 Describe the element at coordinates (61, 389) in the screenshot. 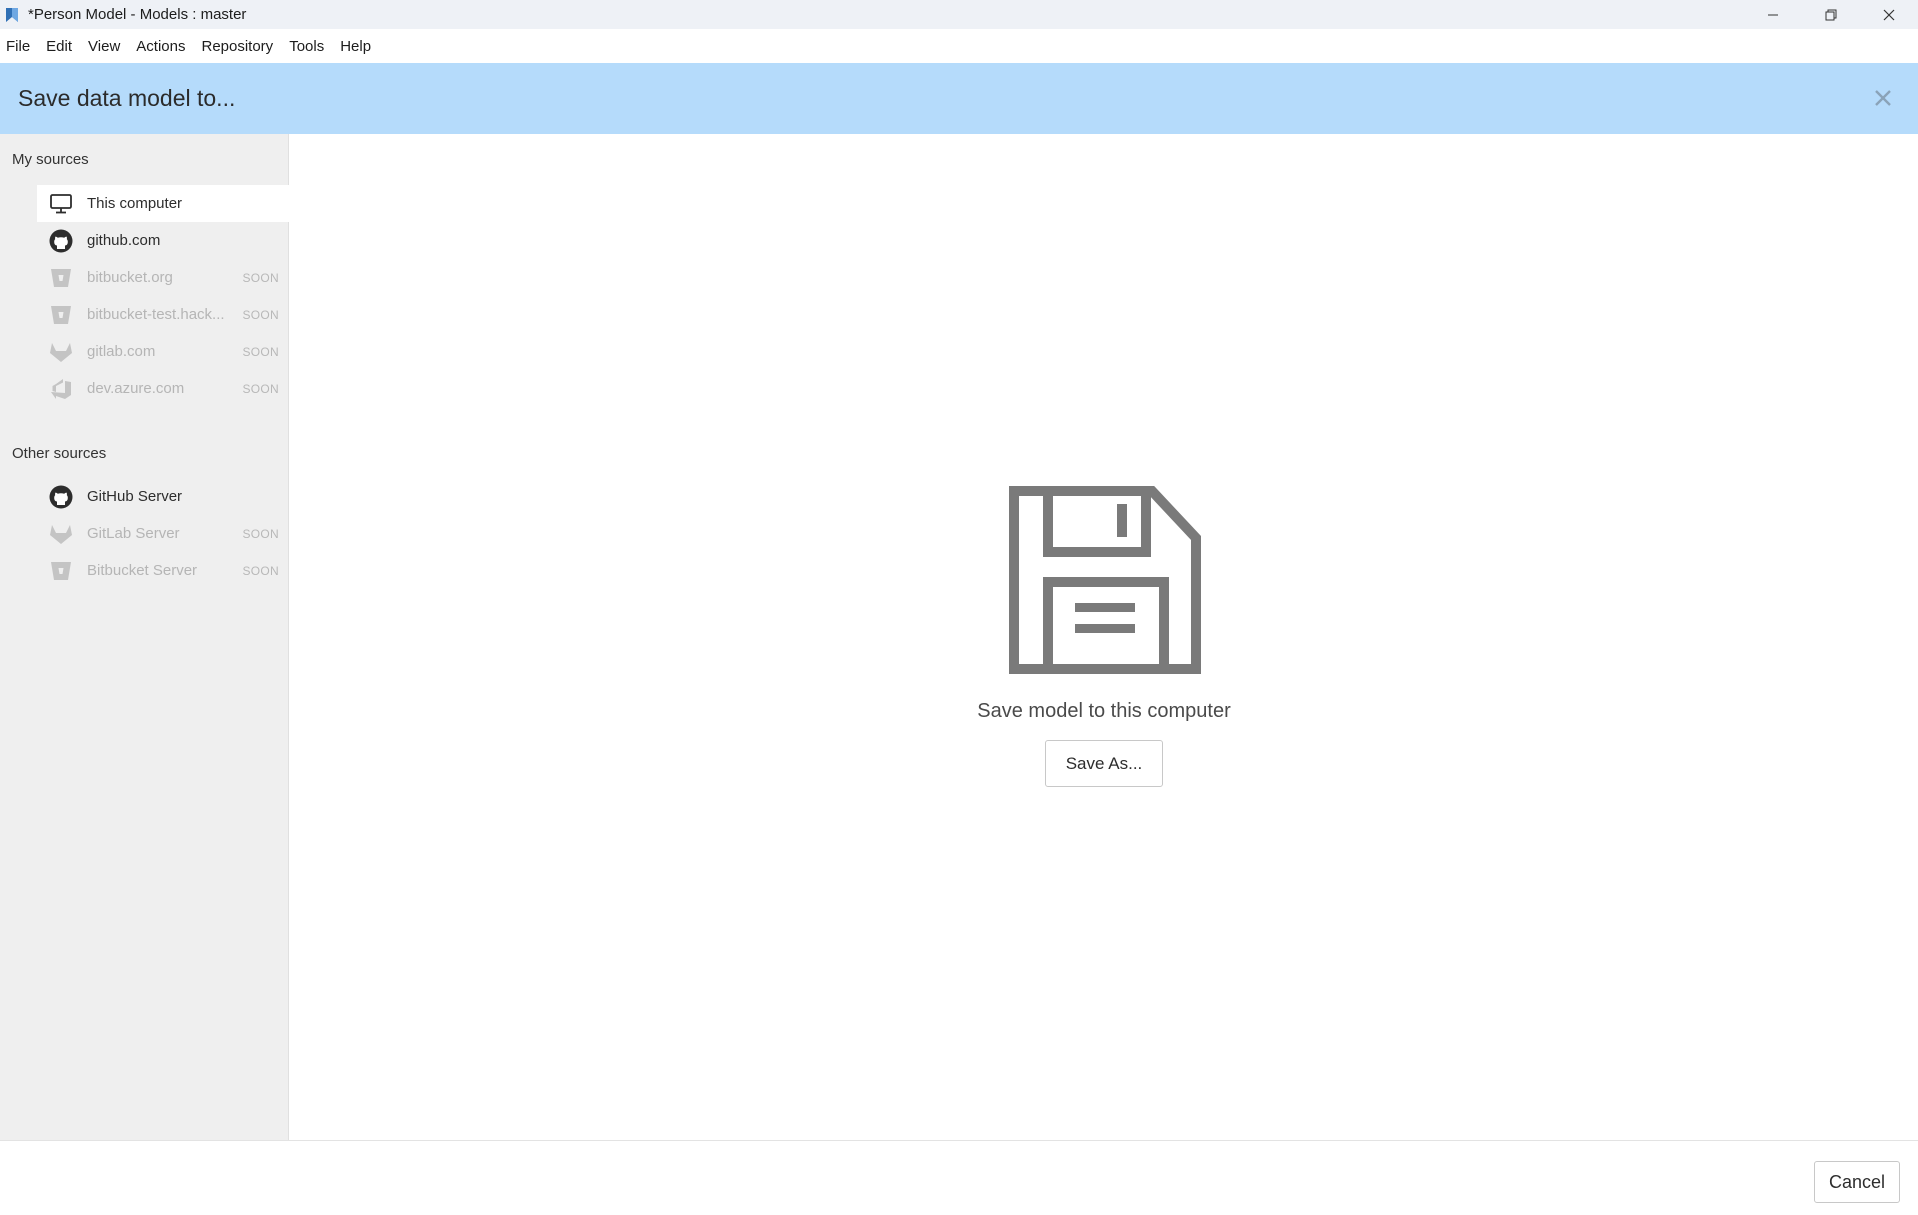

I see `azure-devops-icon` at that location.